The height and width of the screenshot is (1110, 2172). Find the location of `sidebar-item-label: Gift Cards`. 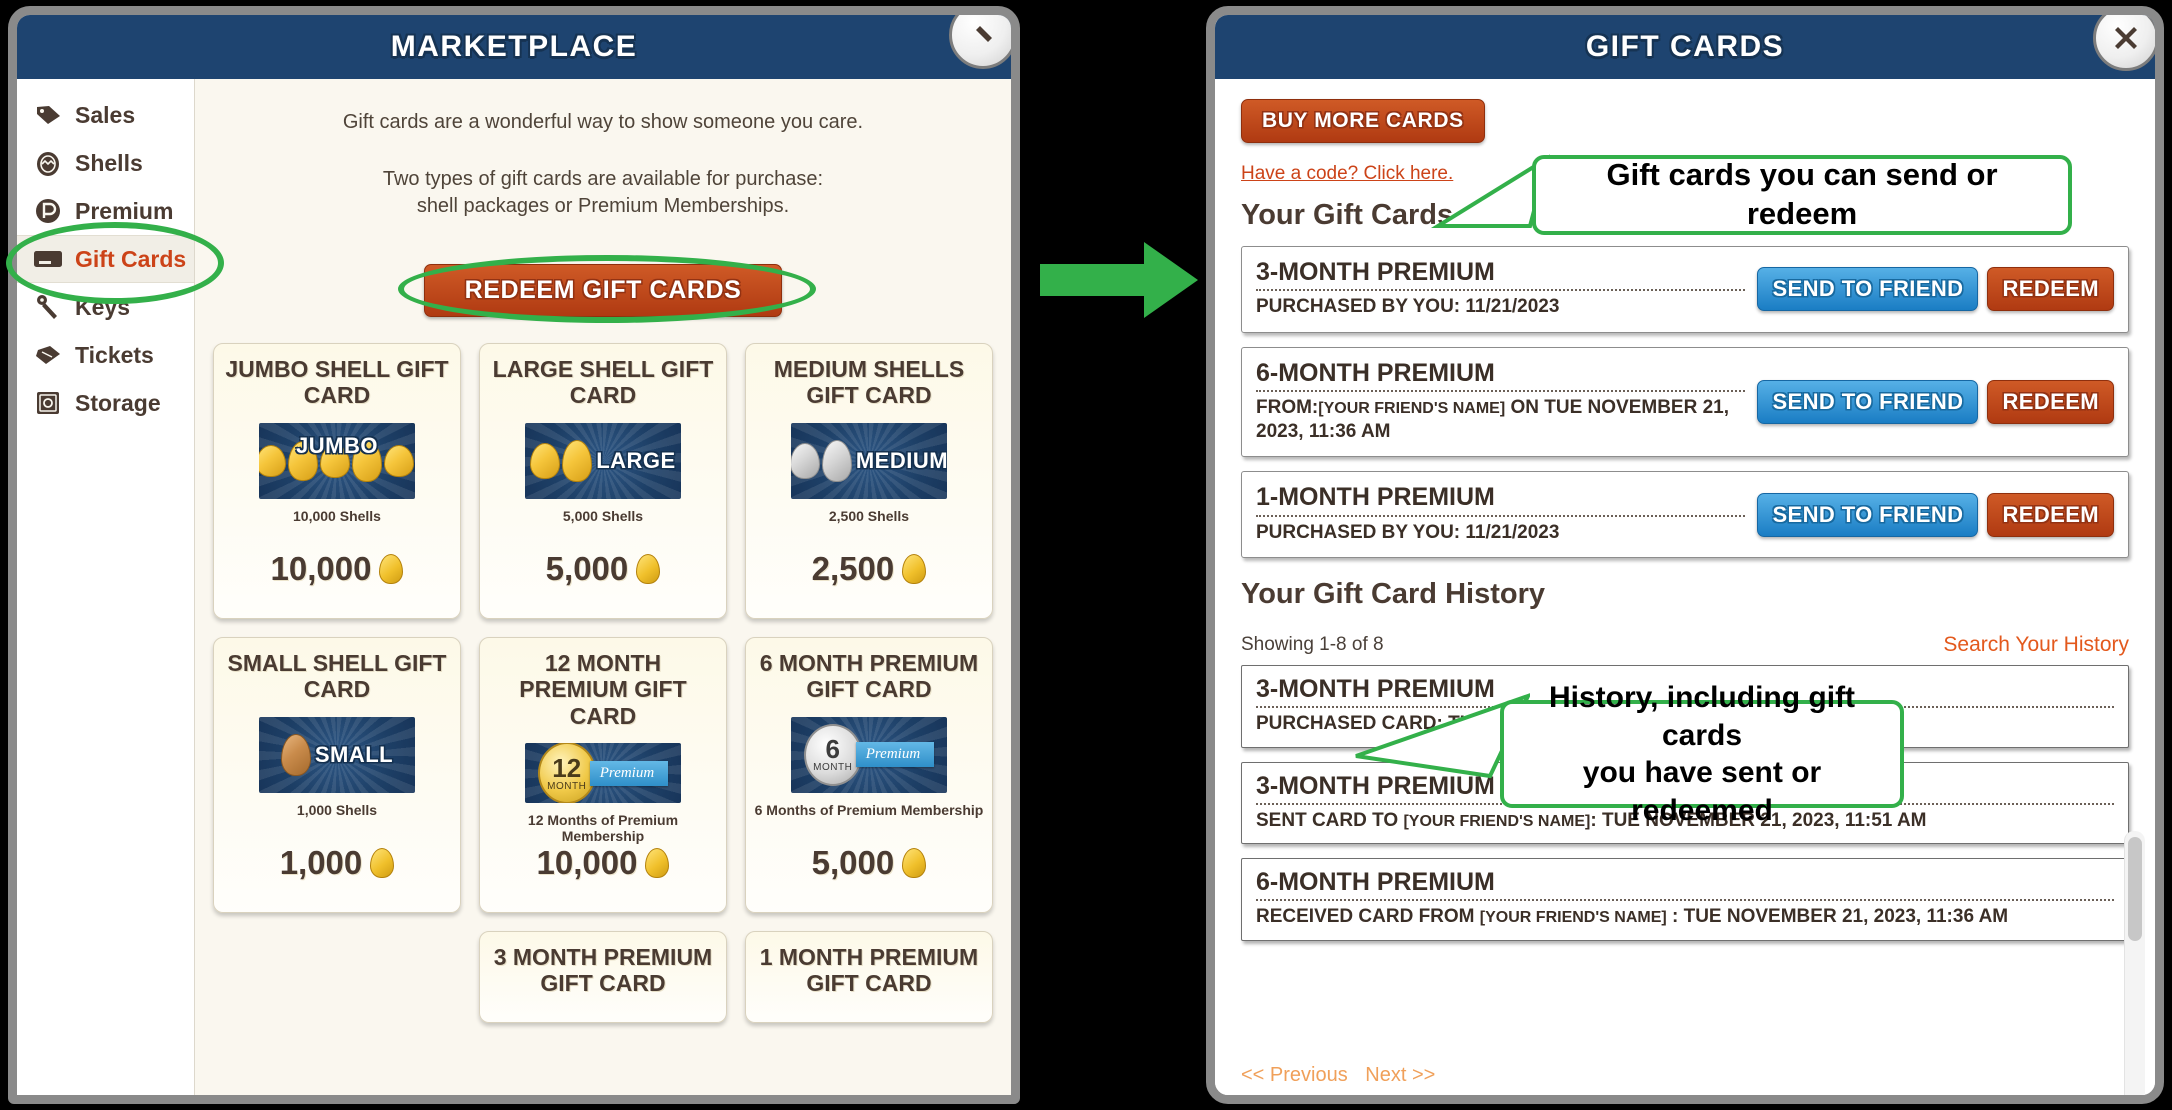

sidebar-item-label: Gift Cards is located at coordinates (131, 258).